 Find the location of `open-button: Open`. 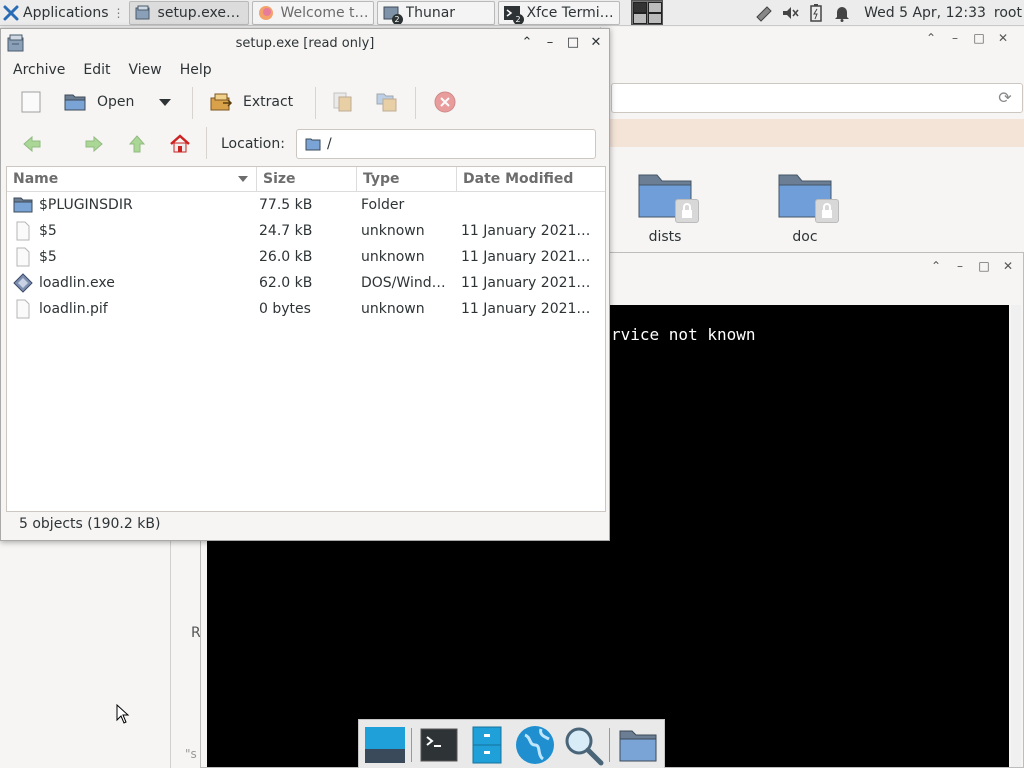

open-button: Open is located at coordinates (98, 102).